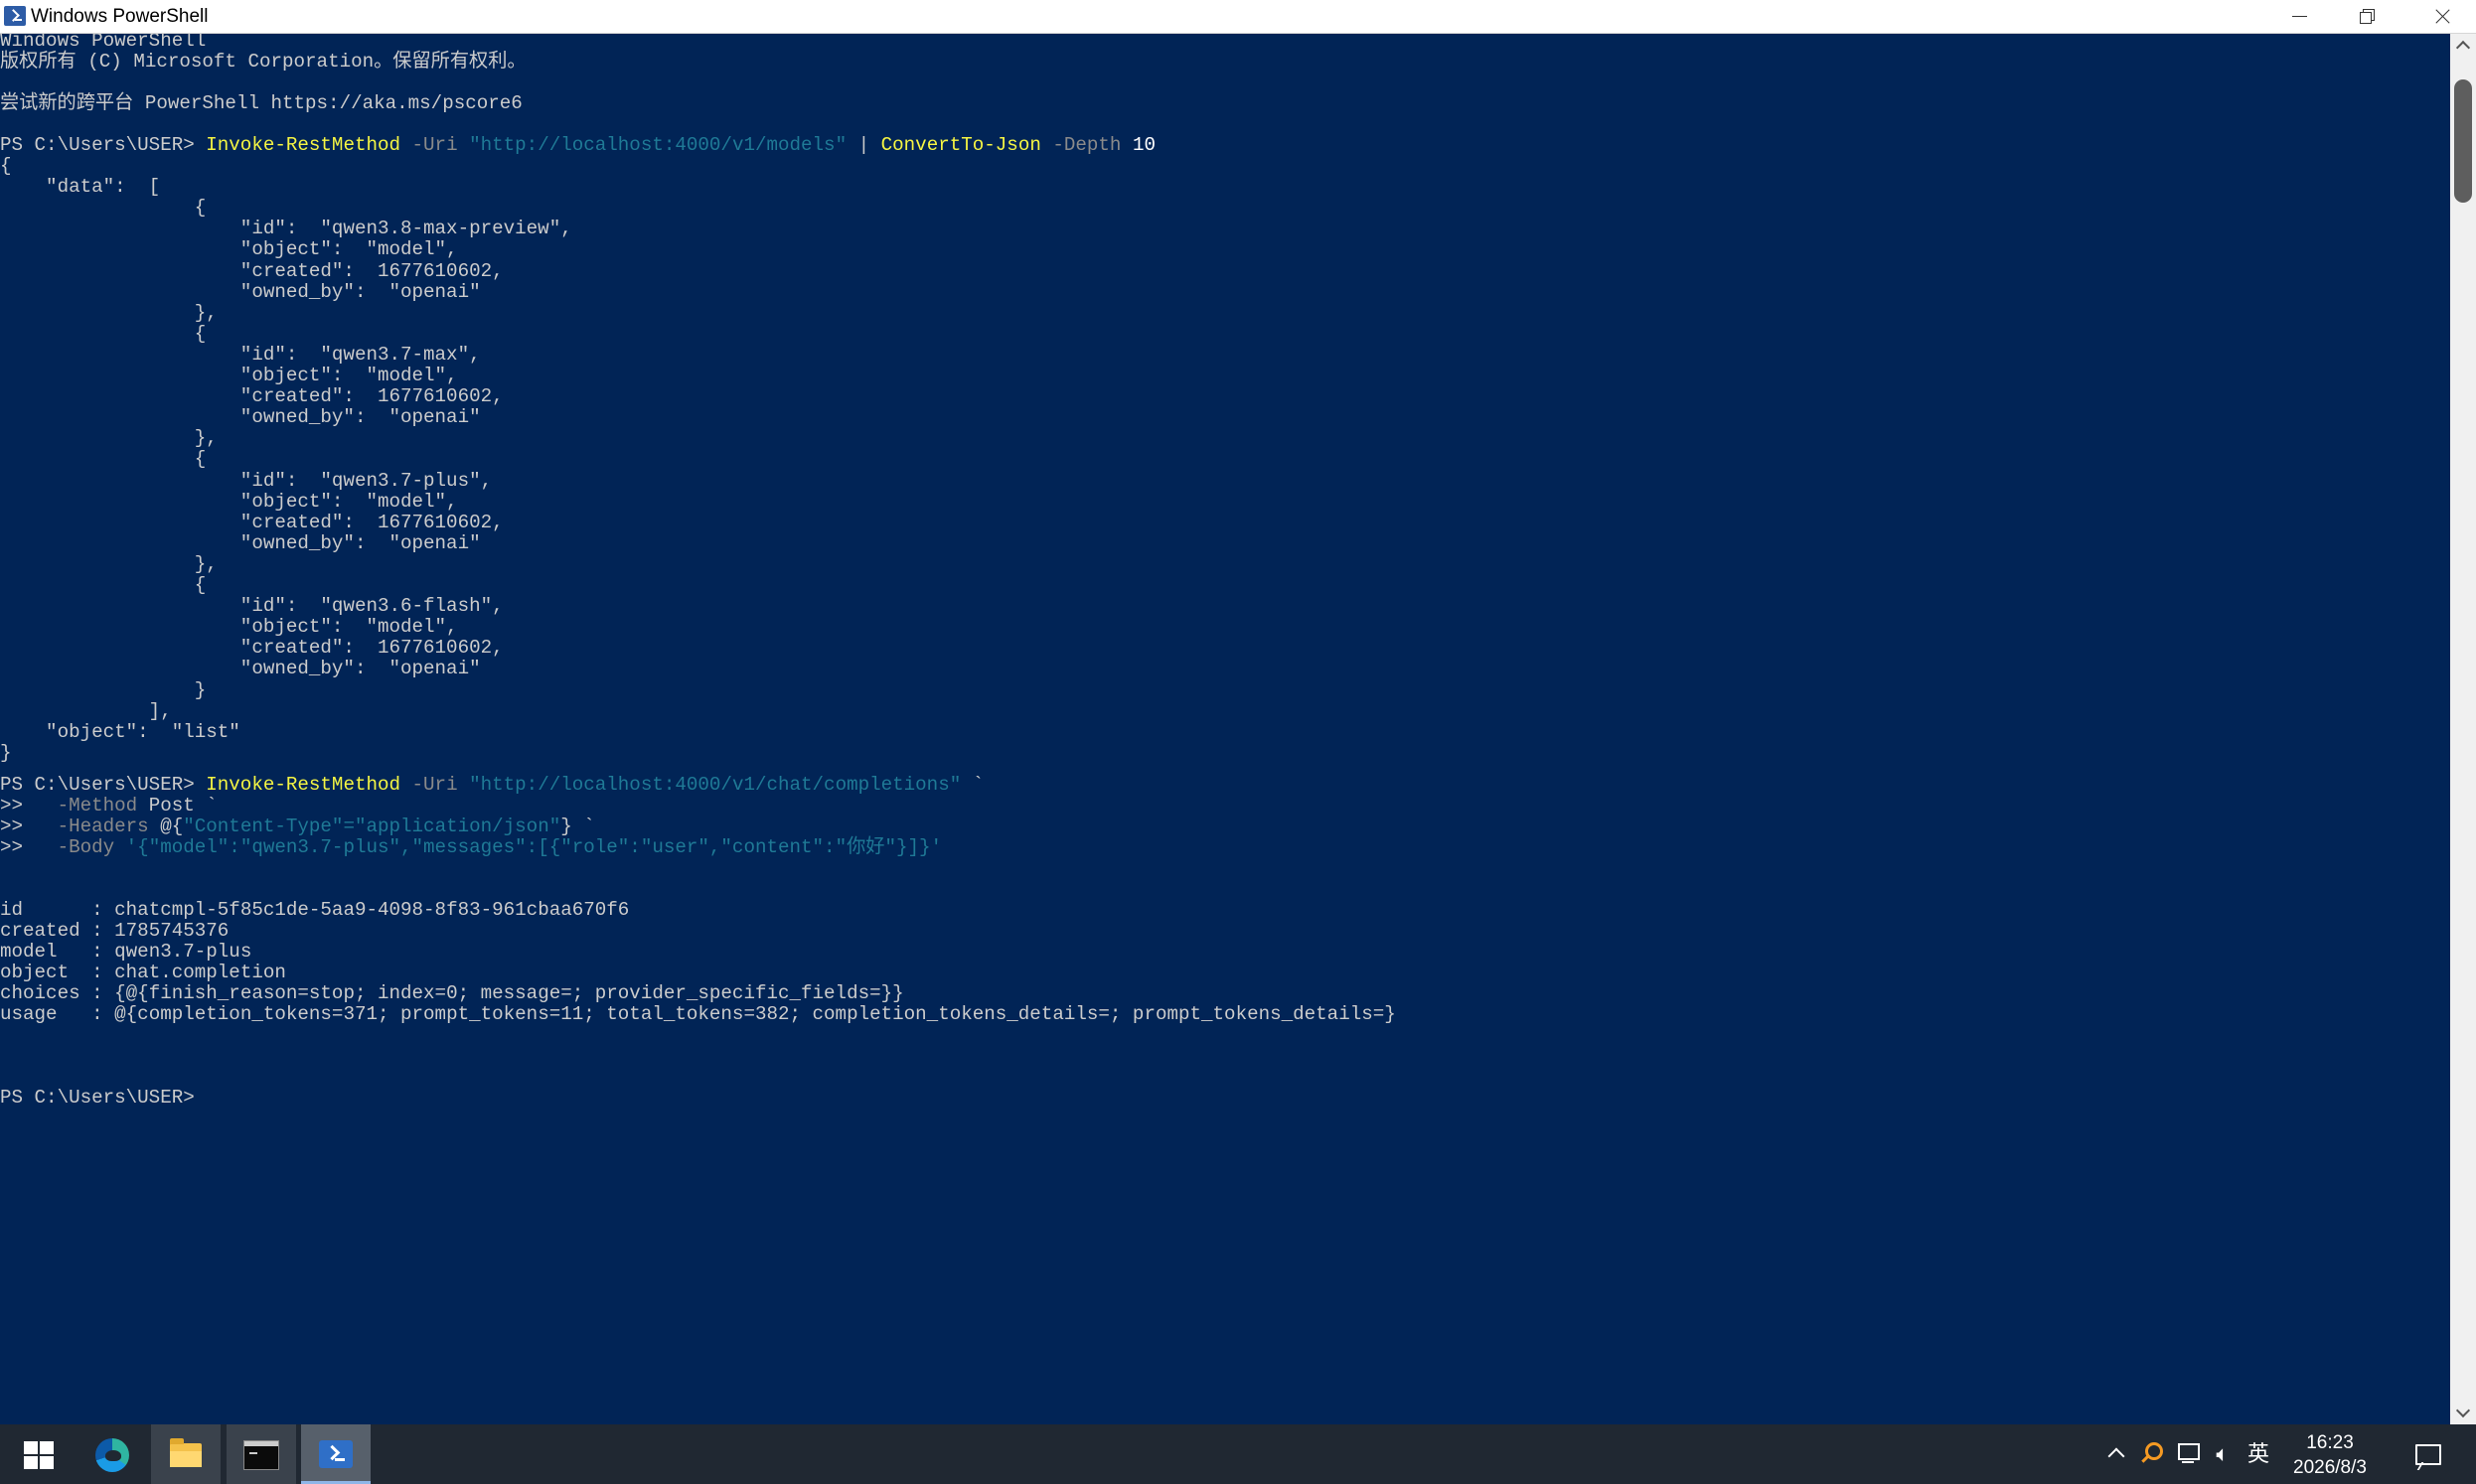 The height and width of the screenshot is (1484, 2476). Describe the element at coordinates (264, 62) in the screenshot. I see `banner-line: 版权所有 (C) Microsoft Corporation。保留所有权利。` at that location.